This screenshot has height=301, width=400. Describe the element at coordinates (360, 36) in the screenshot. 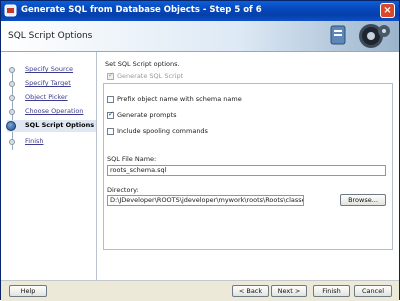

I see `banner-graphic` at that location.